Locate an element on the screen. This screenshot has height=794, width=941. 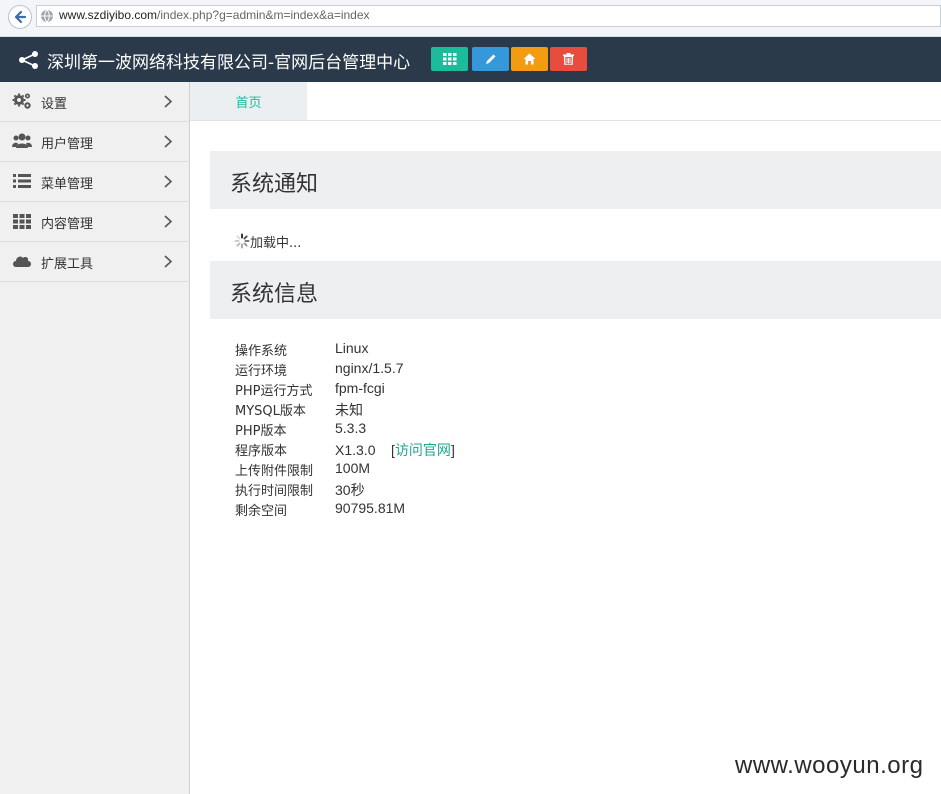
sidebar-item-label: 设置 is located at coordinates (54, 104).